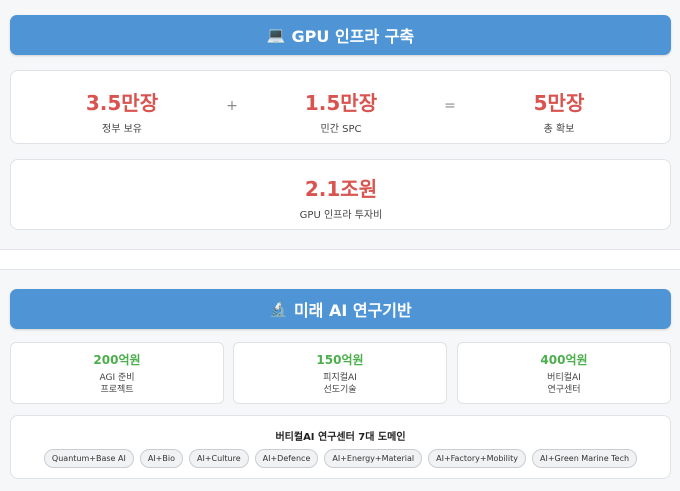 The height and width of the screenshot is (491, 680). What do you see at coordinates (477, 458) in the screenshot?
I see `domain-chip: AI+Factory+Mobility` at bounding box center [477, 458].